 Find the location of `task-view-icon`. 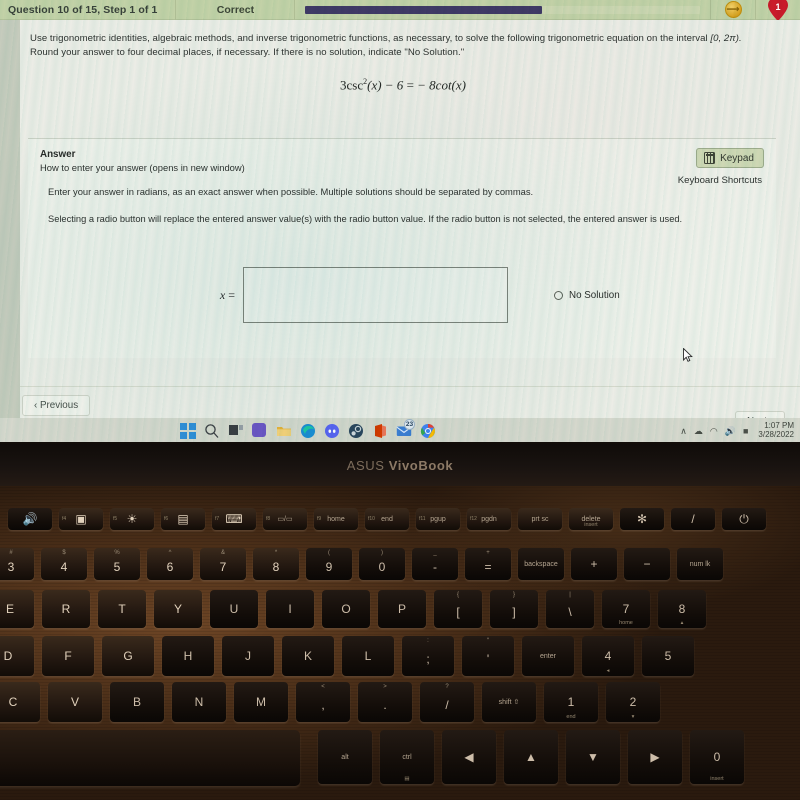

task-view-icon is located at coordinates (236, 431).